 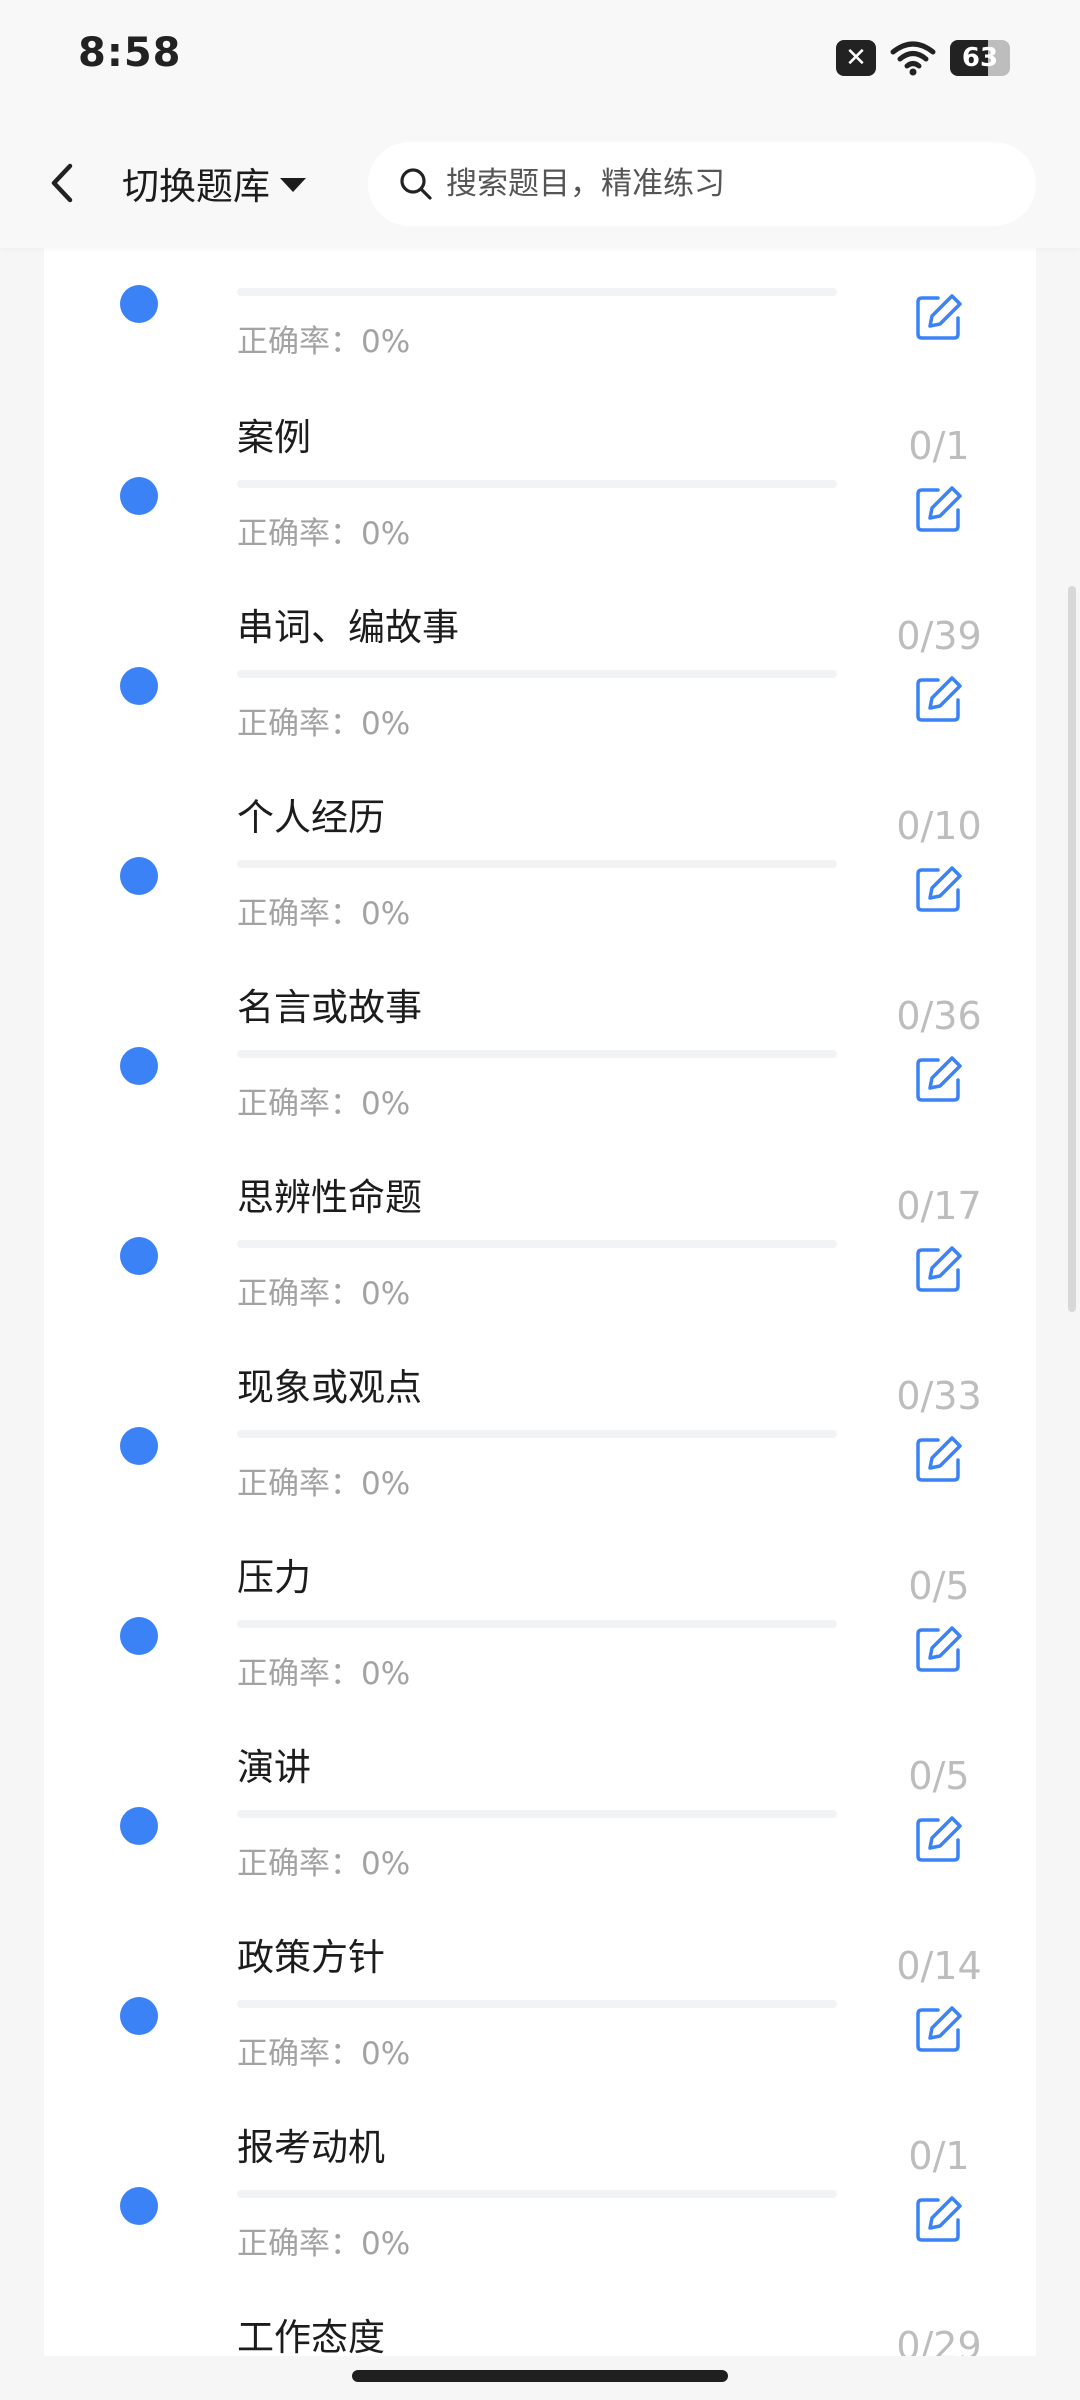 I want to click on item-title: 工作态度, so click(x=311, y=2336).